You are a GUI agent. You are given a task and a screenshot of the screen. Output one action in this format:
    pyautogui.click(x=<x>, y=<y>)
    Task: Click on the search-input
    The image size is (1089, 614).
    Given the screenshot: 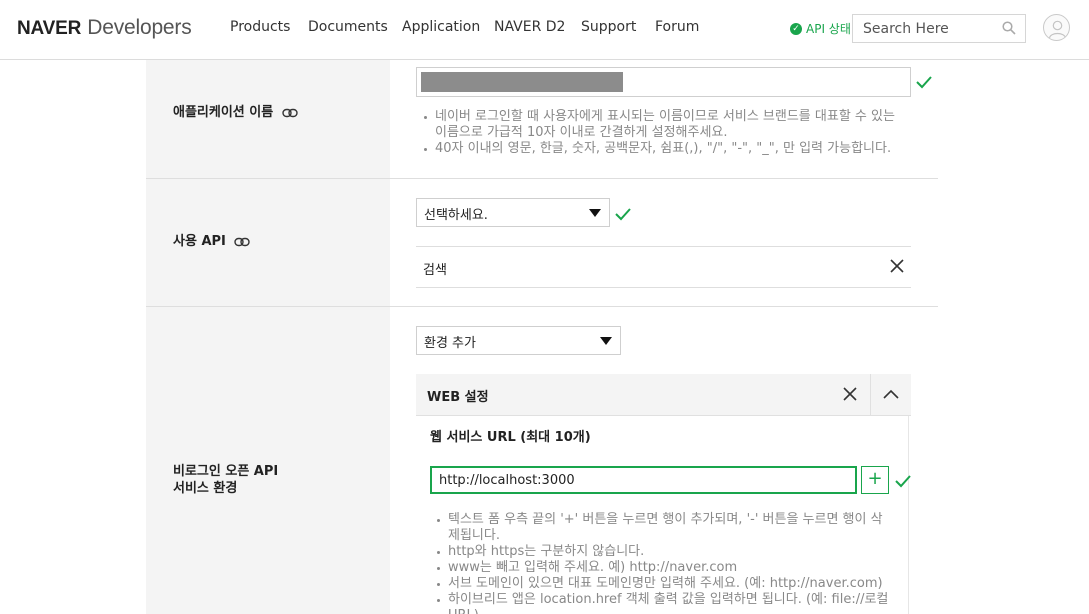 What is the action you would take?
    pyautogui.click(x=923, y=28)
    